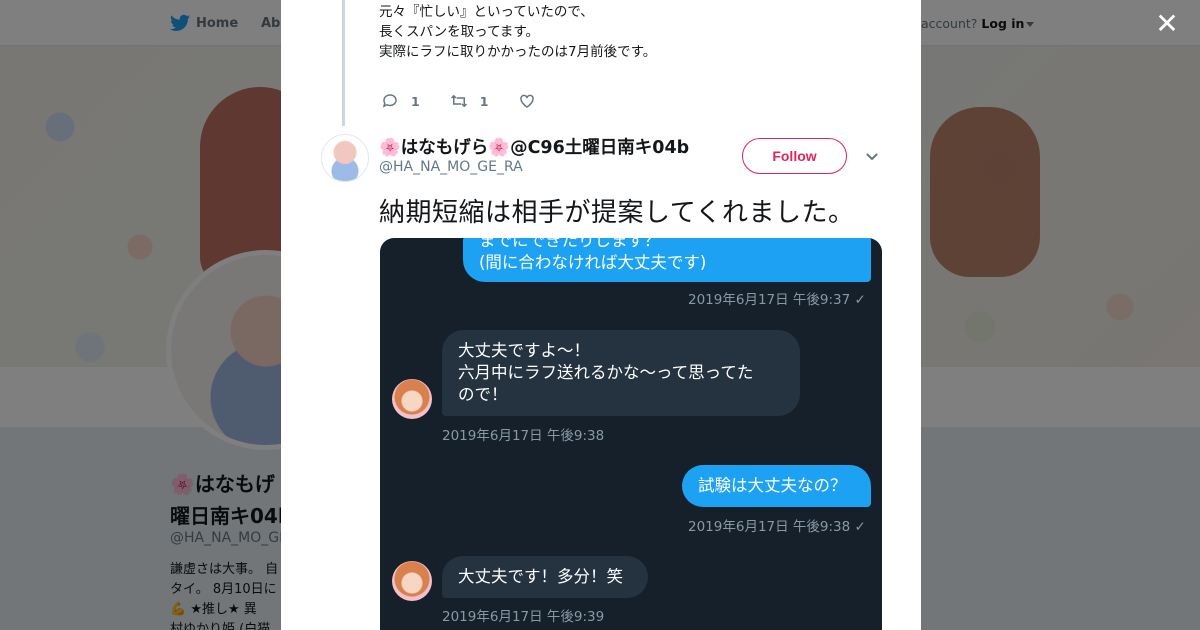 The width and height of the screenshot is (1200, 630). What do you see at coordinates (621, 373) in the screenshot?
I see `chat-bubble-incoming: 大丈夫ですよ〜！ 六月中にラフ送れるかな〜って思ってた ので！` at bounding box center [621, 373].